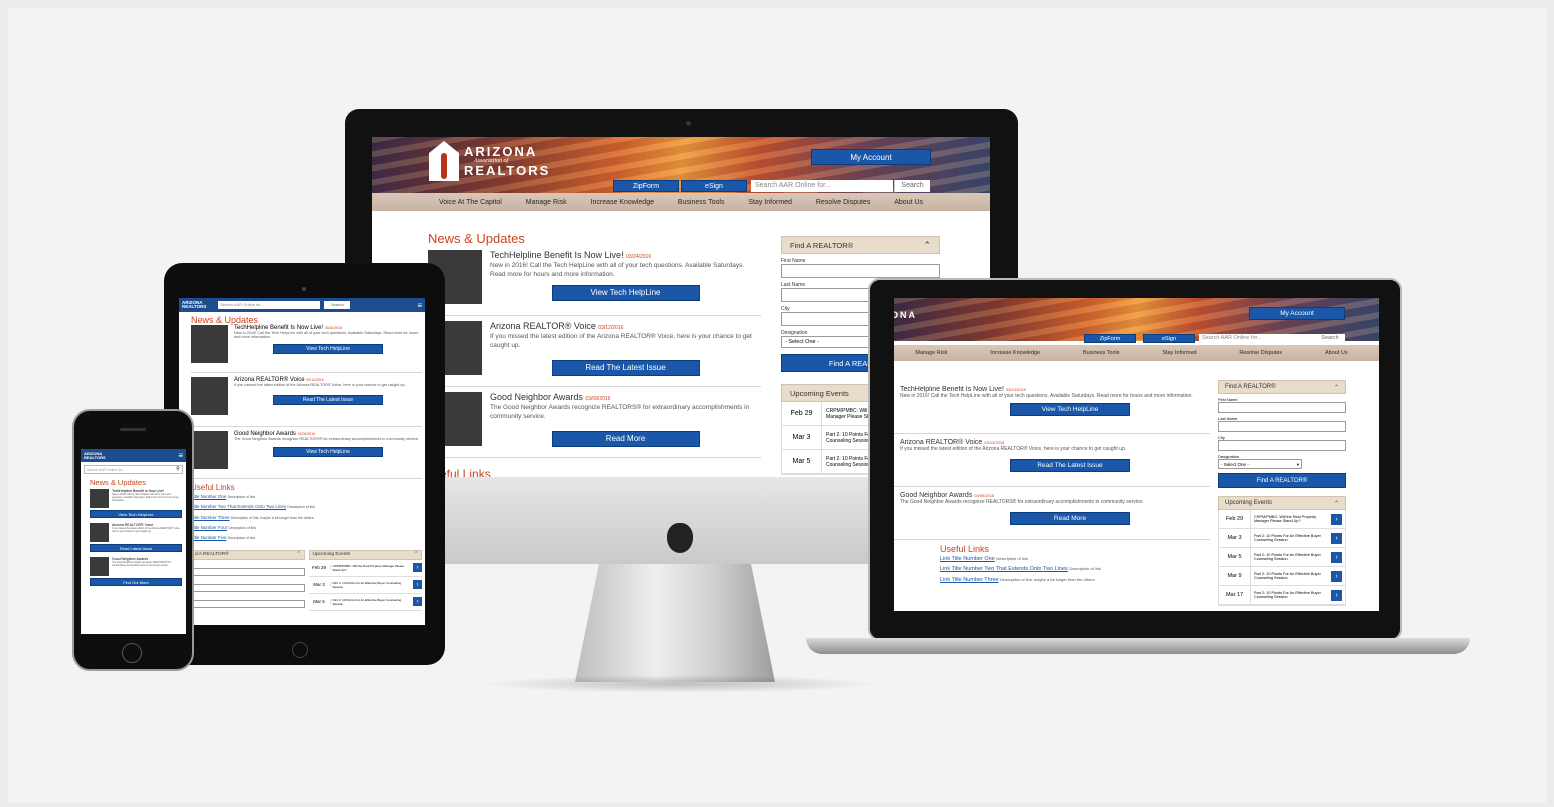  Describe the element at coordinates (136, 582) in the screenshot. I see `find-out-more-button: Find Out More` at that location.